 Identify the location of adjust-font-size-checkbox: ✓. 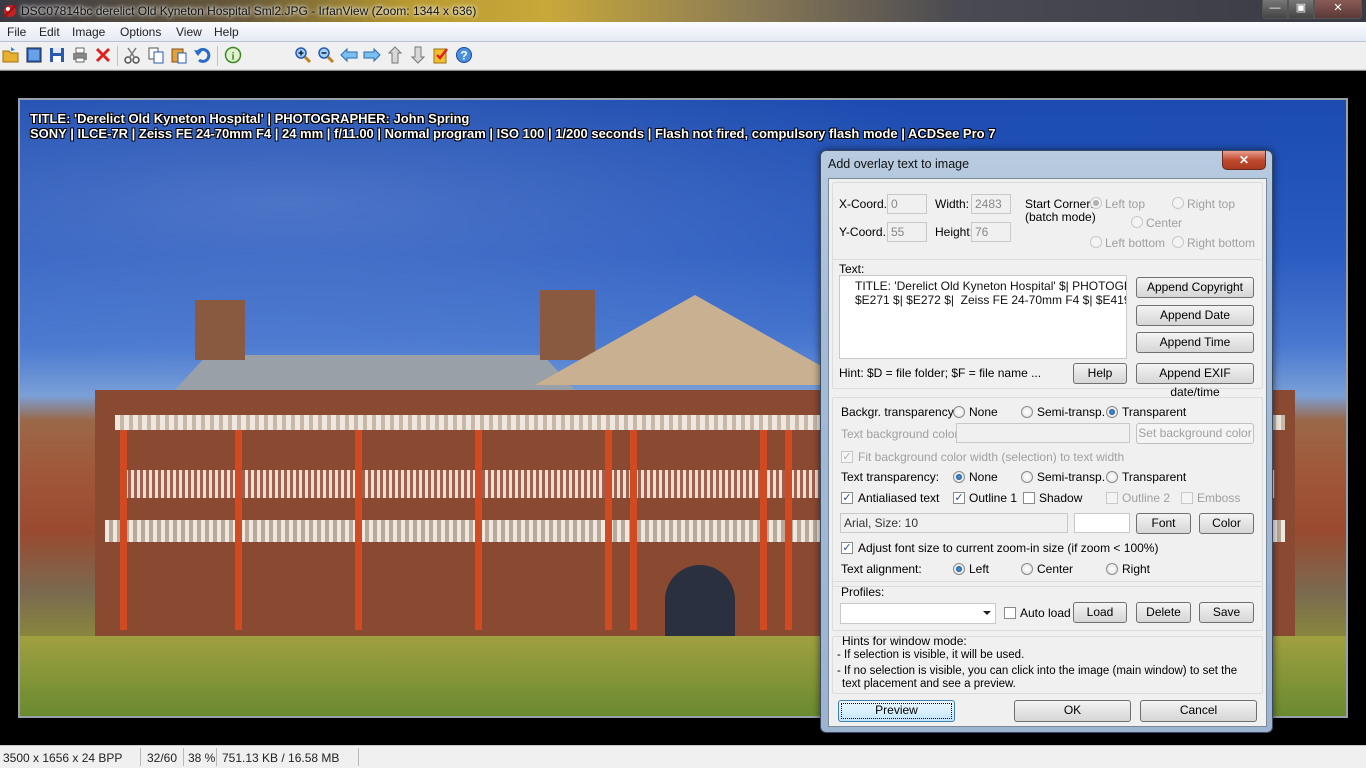
(847, 548).